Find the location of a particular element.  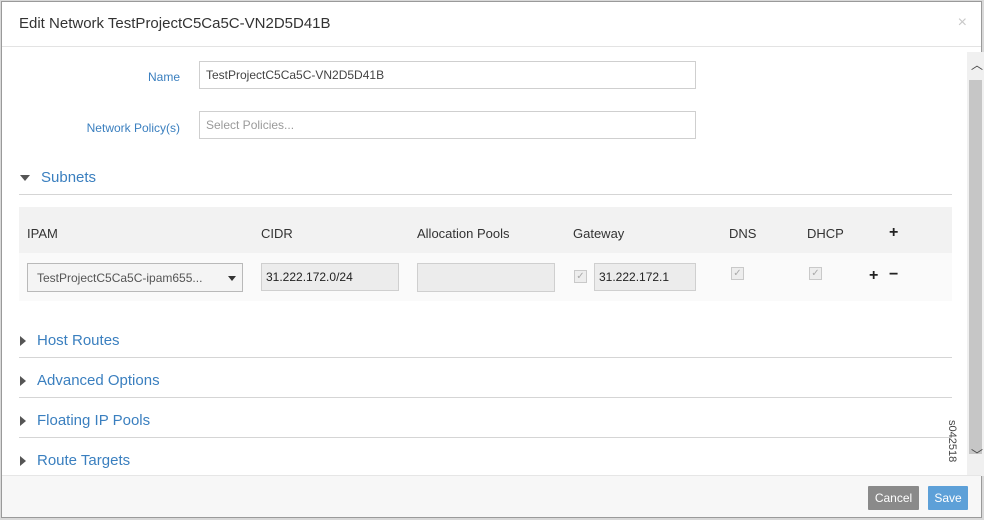

chevron-down-icon: ﹀ is located at coordinates (977, 455).